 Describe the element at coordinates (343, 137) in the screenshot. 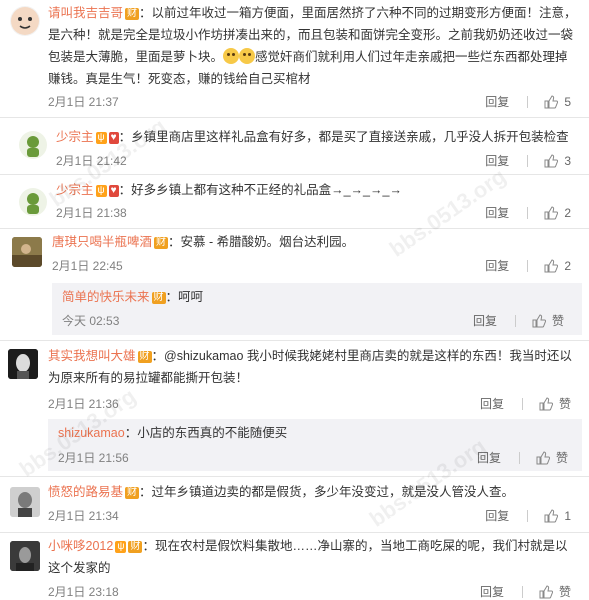

I see `comment-text: ：乡镇里商店里这样礼品盒有好多，都是买了直接送亲戚，几乎没人拆开包装检查` at that location.